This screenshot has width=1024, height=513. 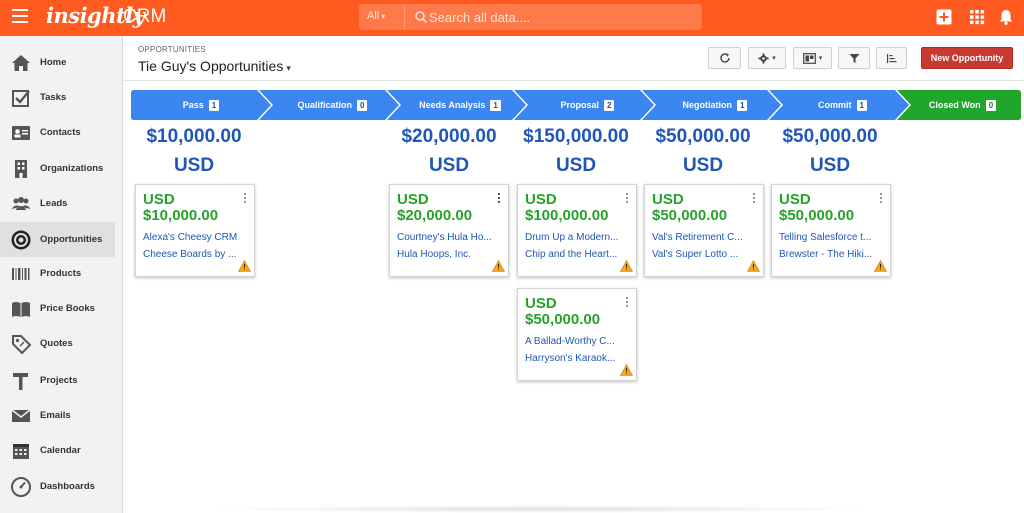 I want to click on stage-count-badge: 0, so click(x=991, y=105).